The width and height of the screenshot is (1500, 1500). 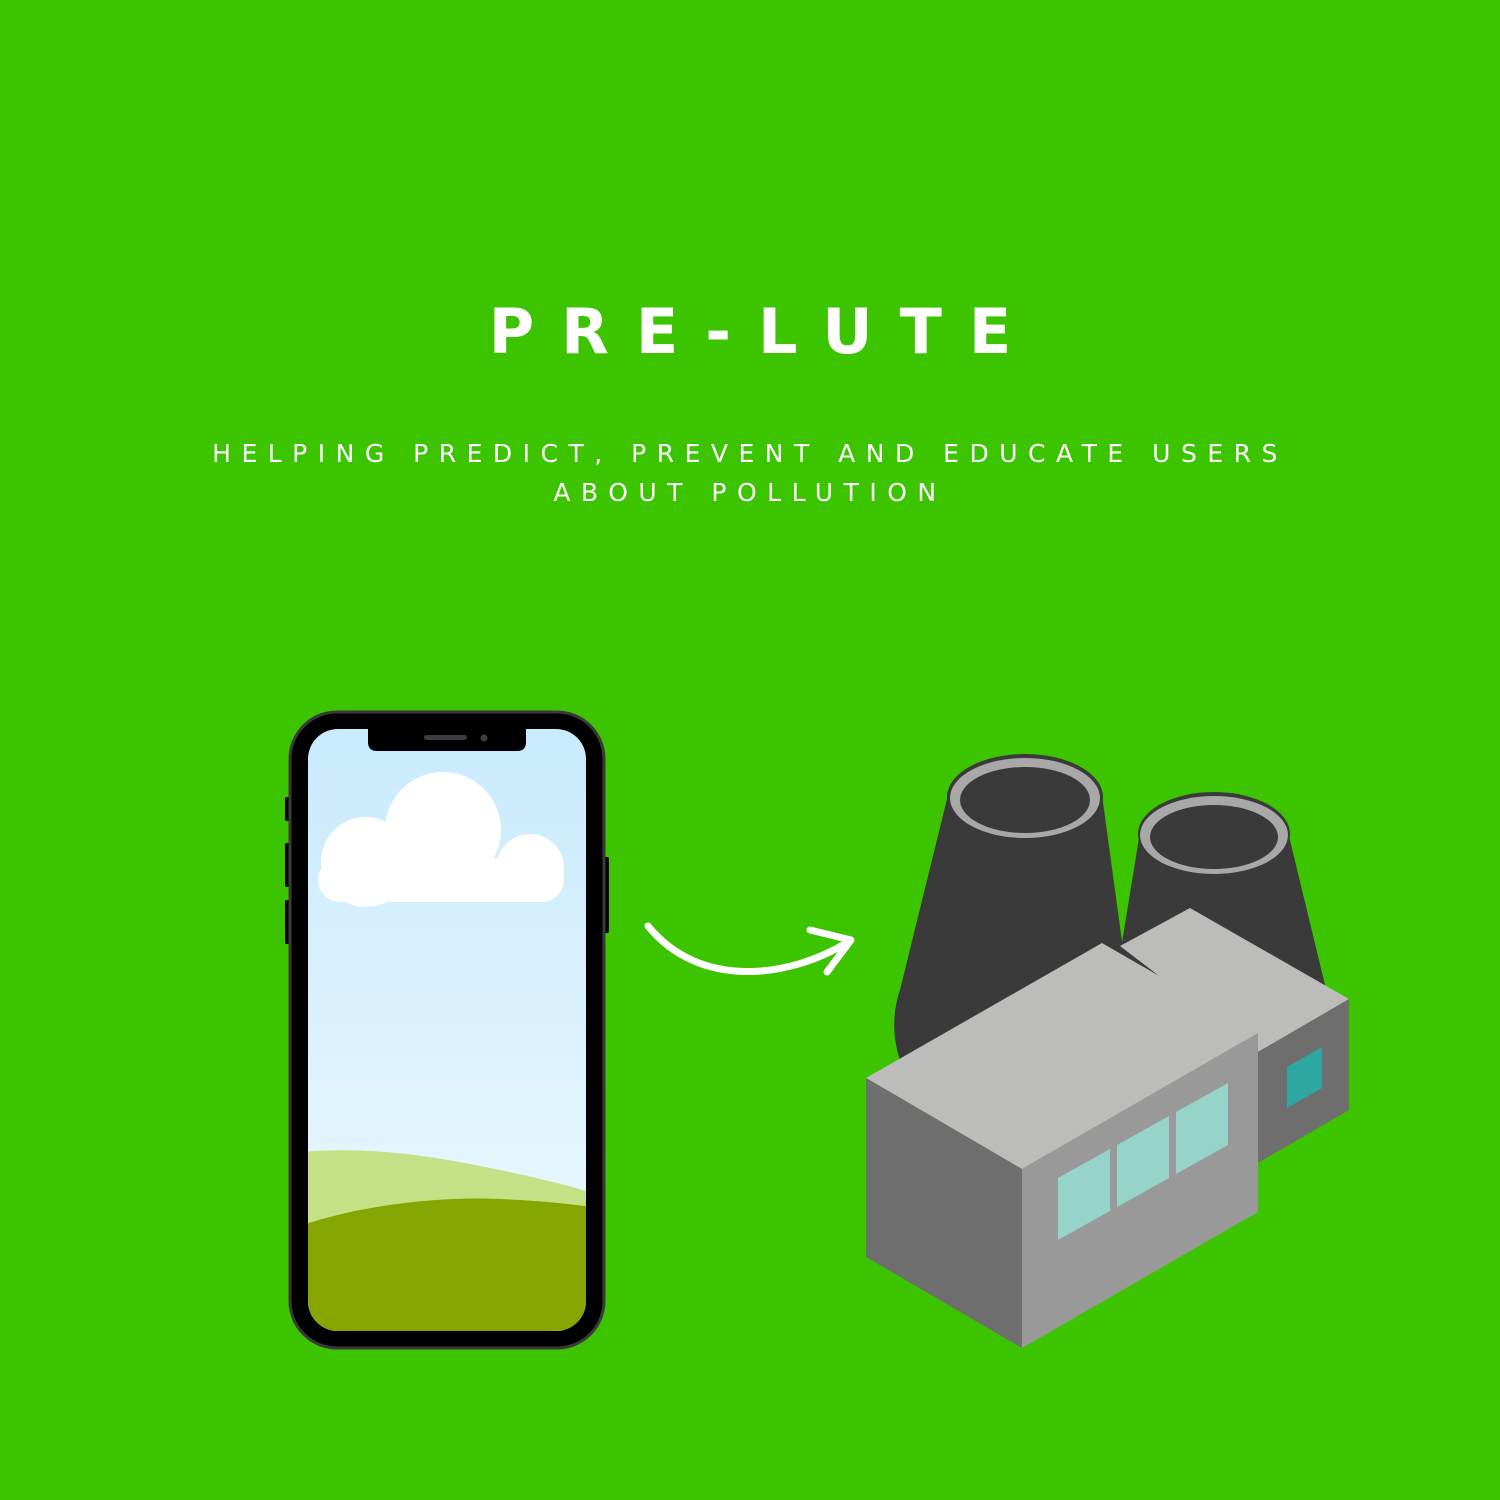 I want to click on factory-icon, so click(x=1107, y=1051).